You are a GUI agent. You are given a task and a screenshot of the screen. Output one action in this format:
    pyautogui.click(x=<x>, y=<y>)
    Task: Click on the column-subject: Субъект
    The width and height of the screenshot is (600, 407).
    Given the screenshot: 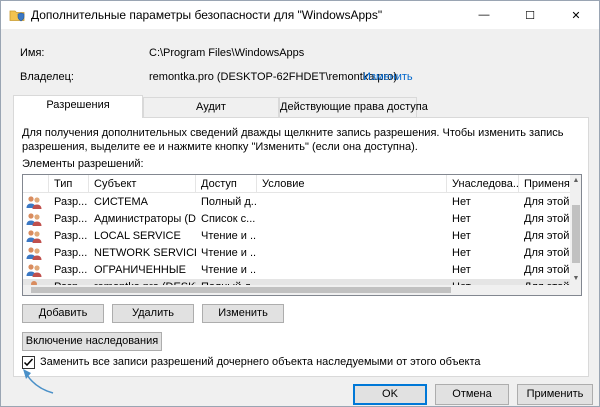 What is the action you would take?
    pyautogui.click(x=142, y=184)
    